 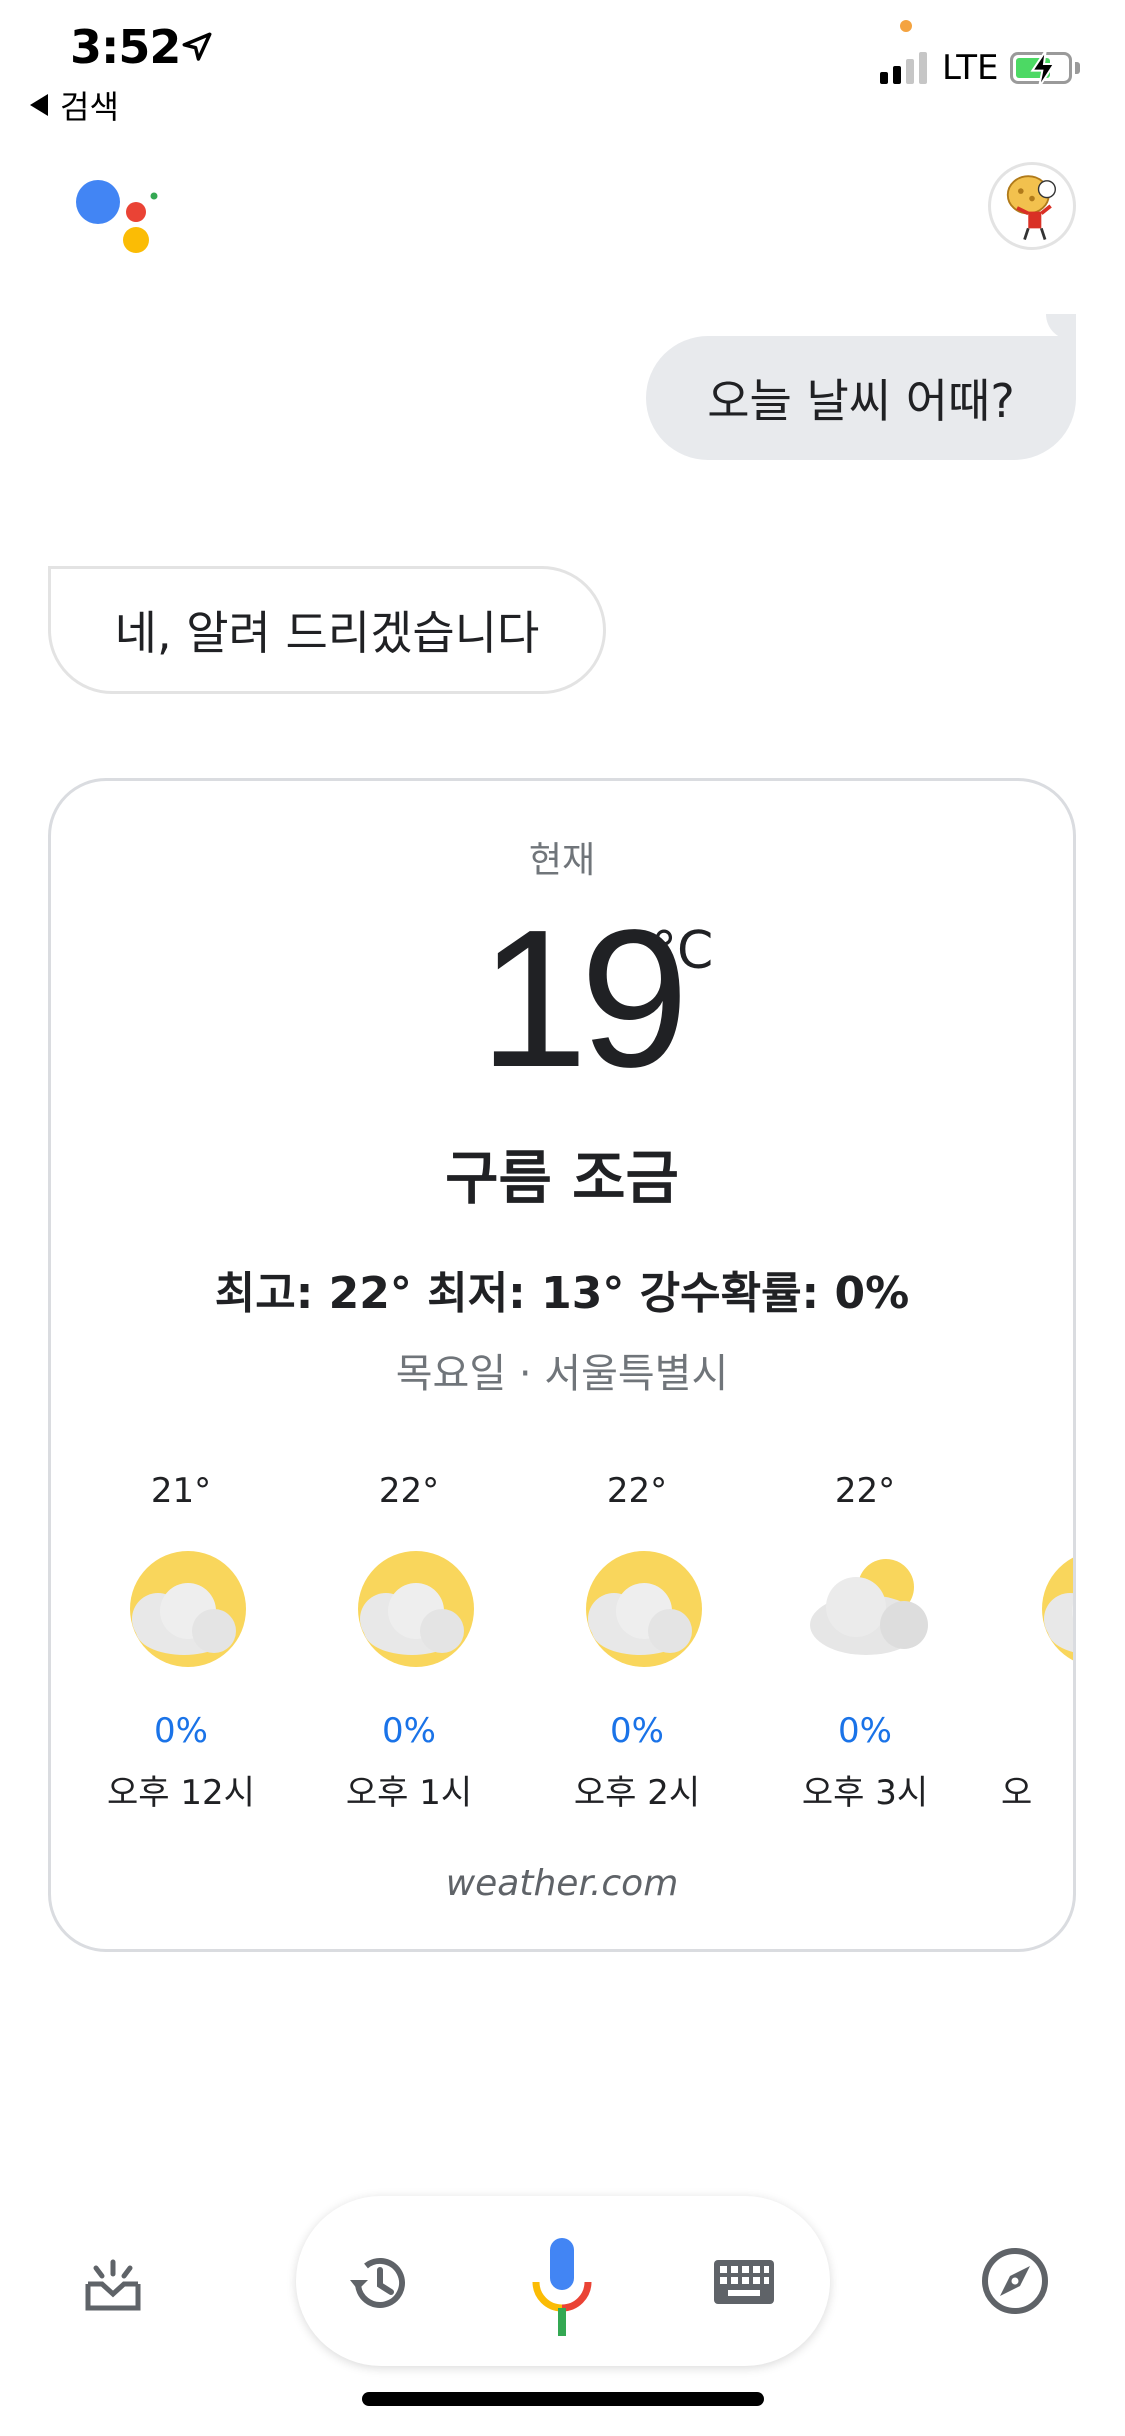 I want to click on microphone-icon, so click(x=562, y=2287).